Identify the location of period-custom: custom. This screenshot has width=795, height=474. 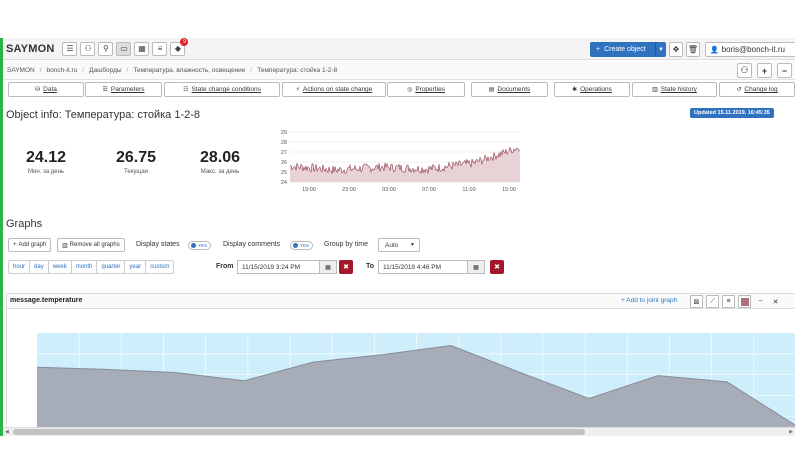
(159, 267).